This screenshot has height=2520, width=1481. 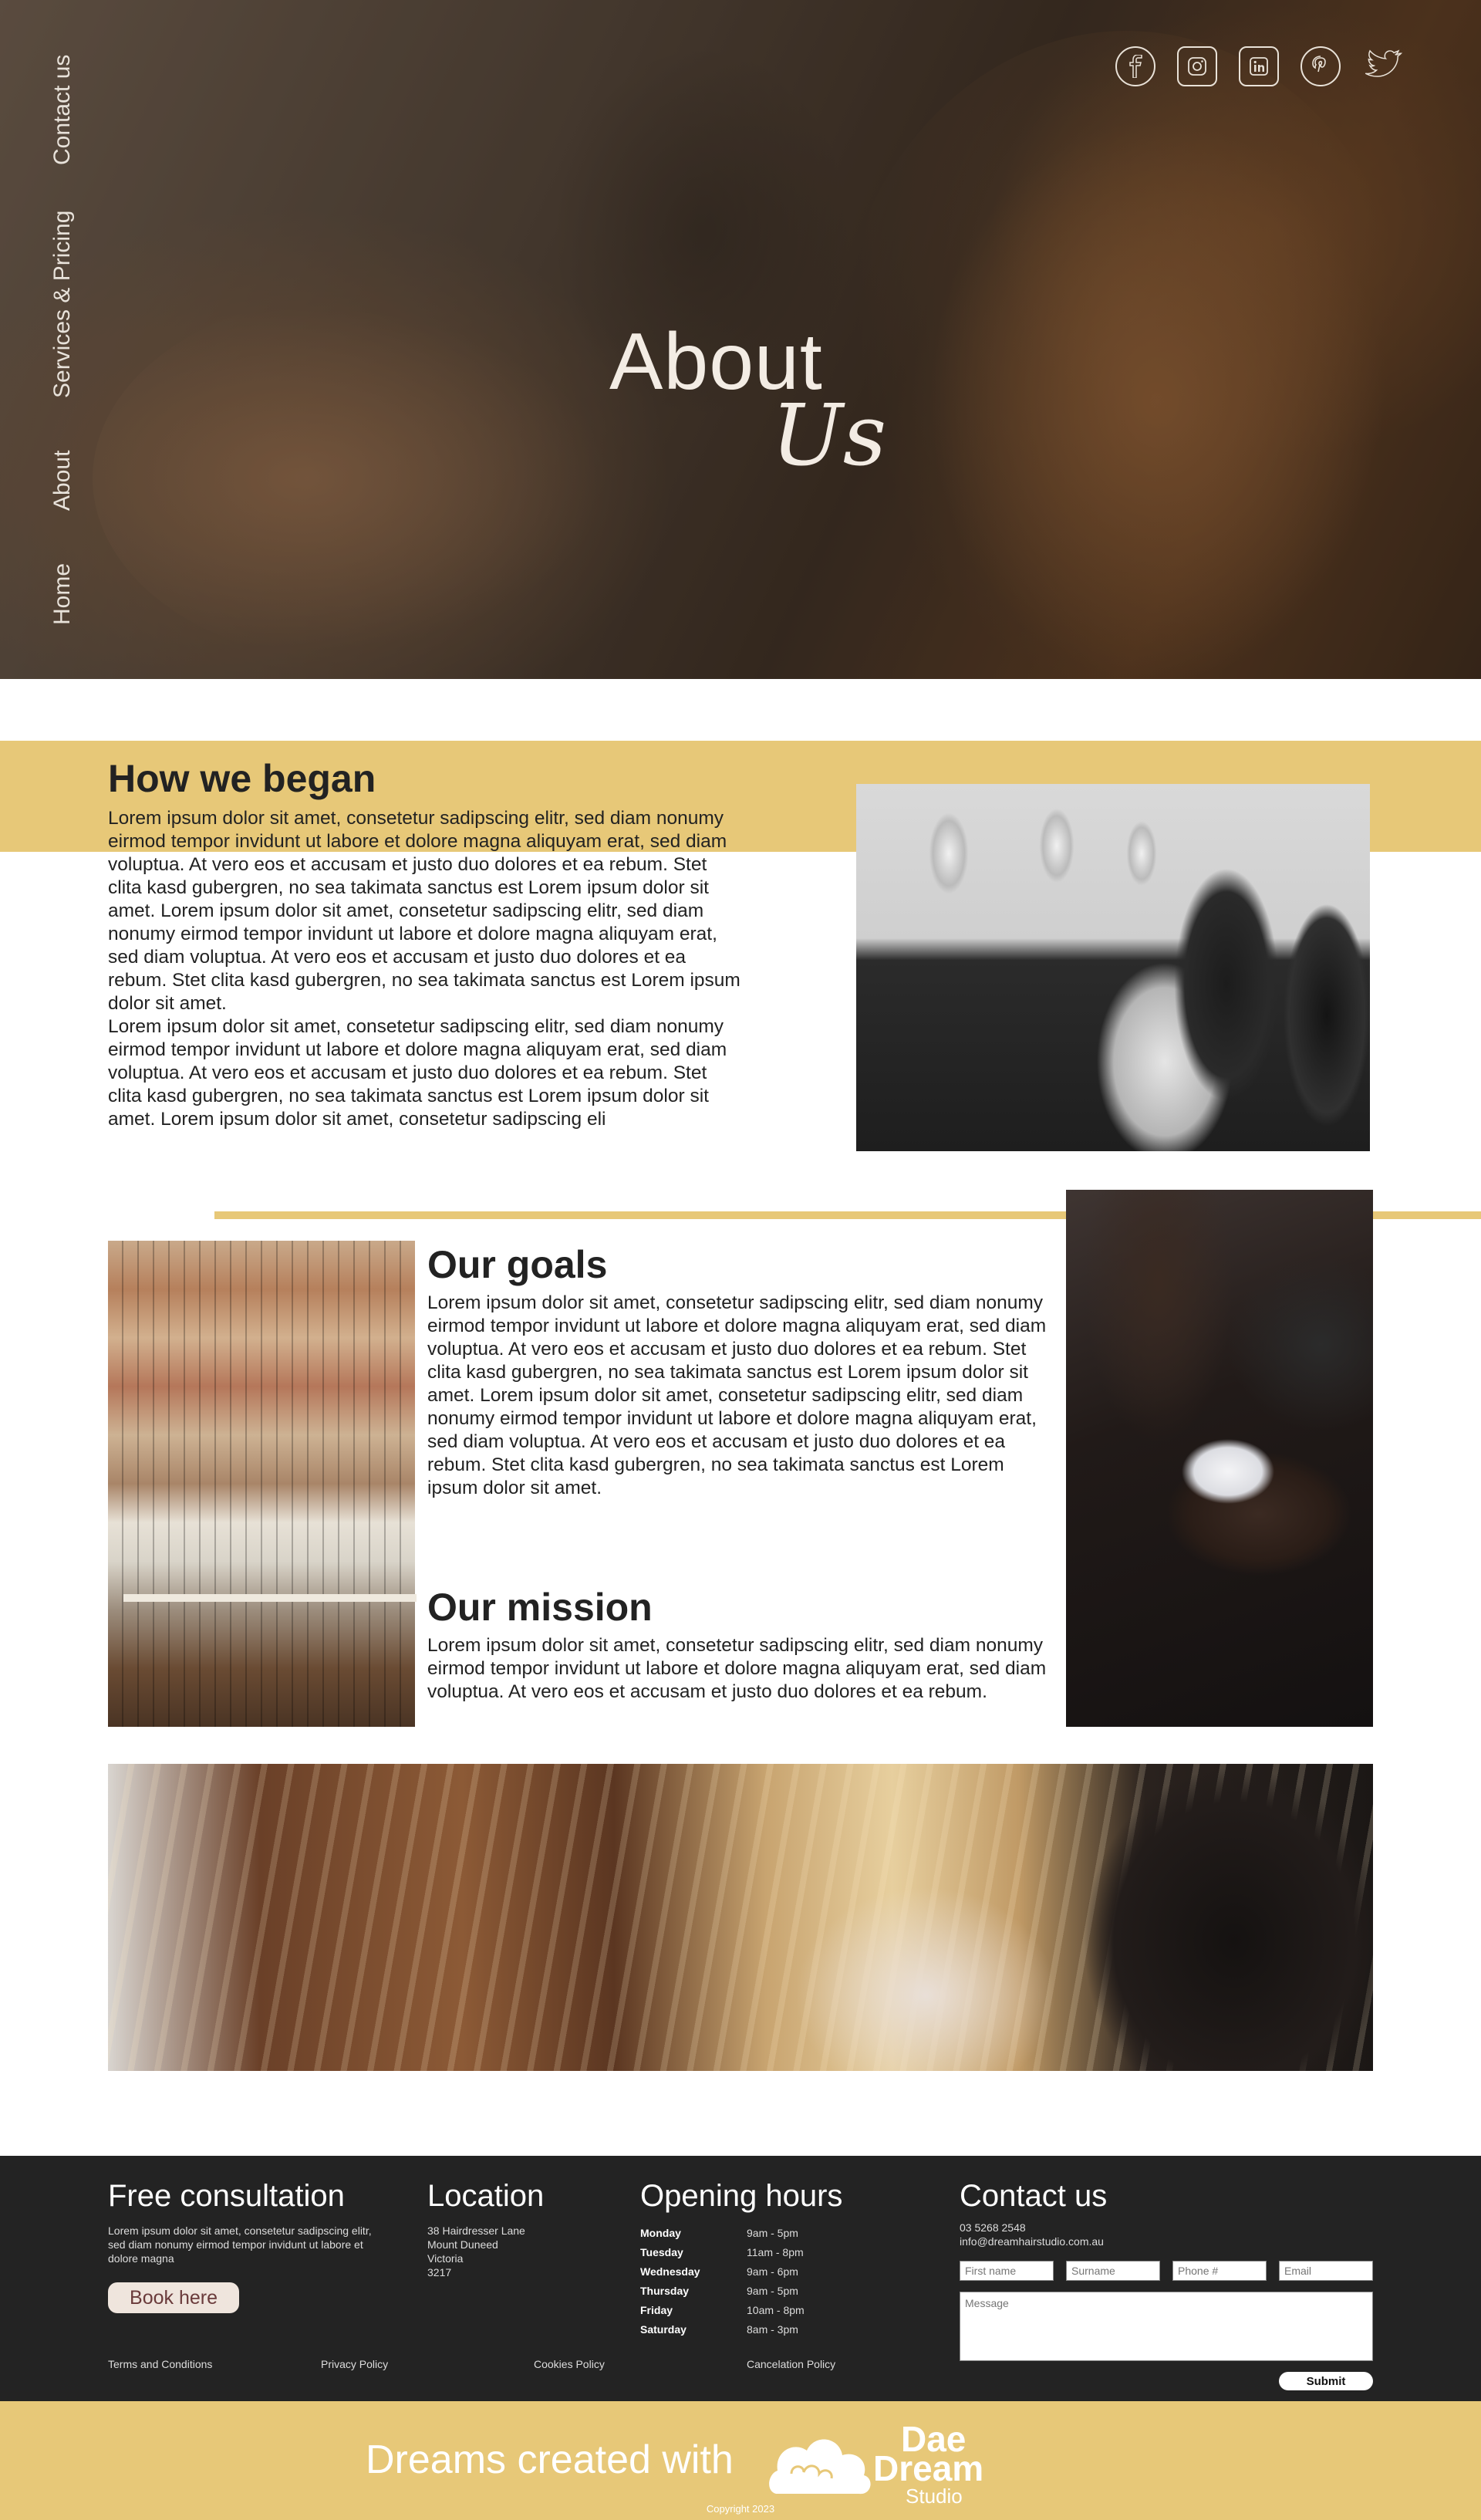 I want to click on brand-name-line: Dream, so click(x=928, y=2468).